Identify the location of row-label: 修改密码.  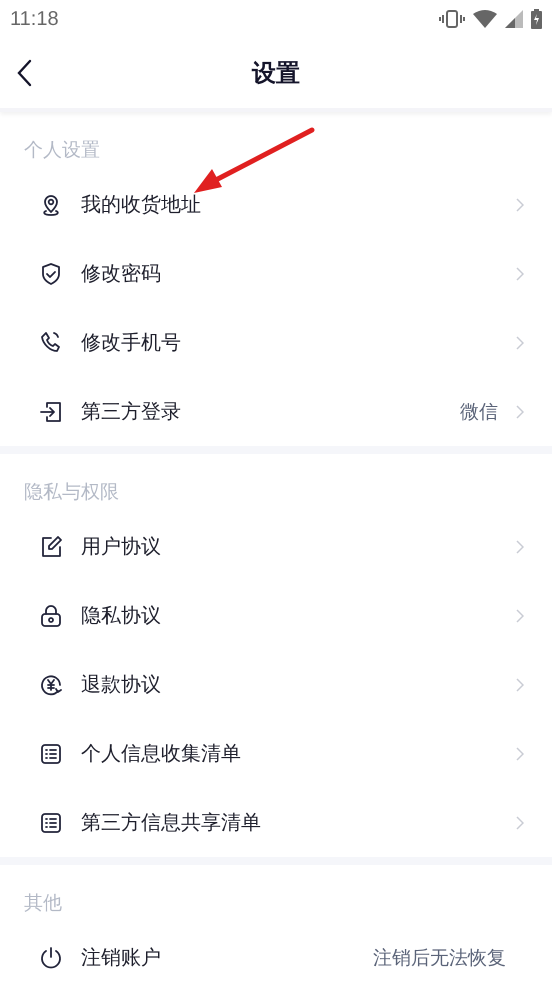
(121, 273).